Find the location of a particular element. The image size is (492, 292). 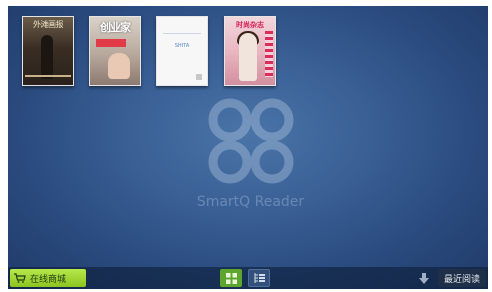

cover-rule is located at coordinates (182, 33).